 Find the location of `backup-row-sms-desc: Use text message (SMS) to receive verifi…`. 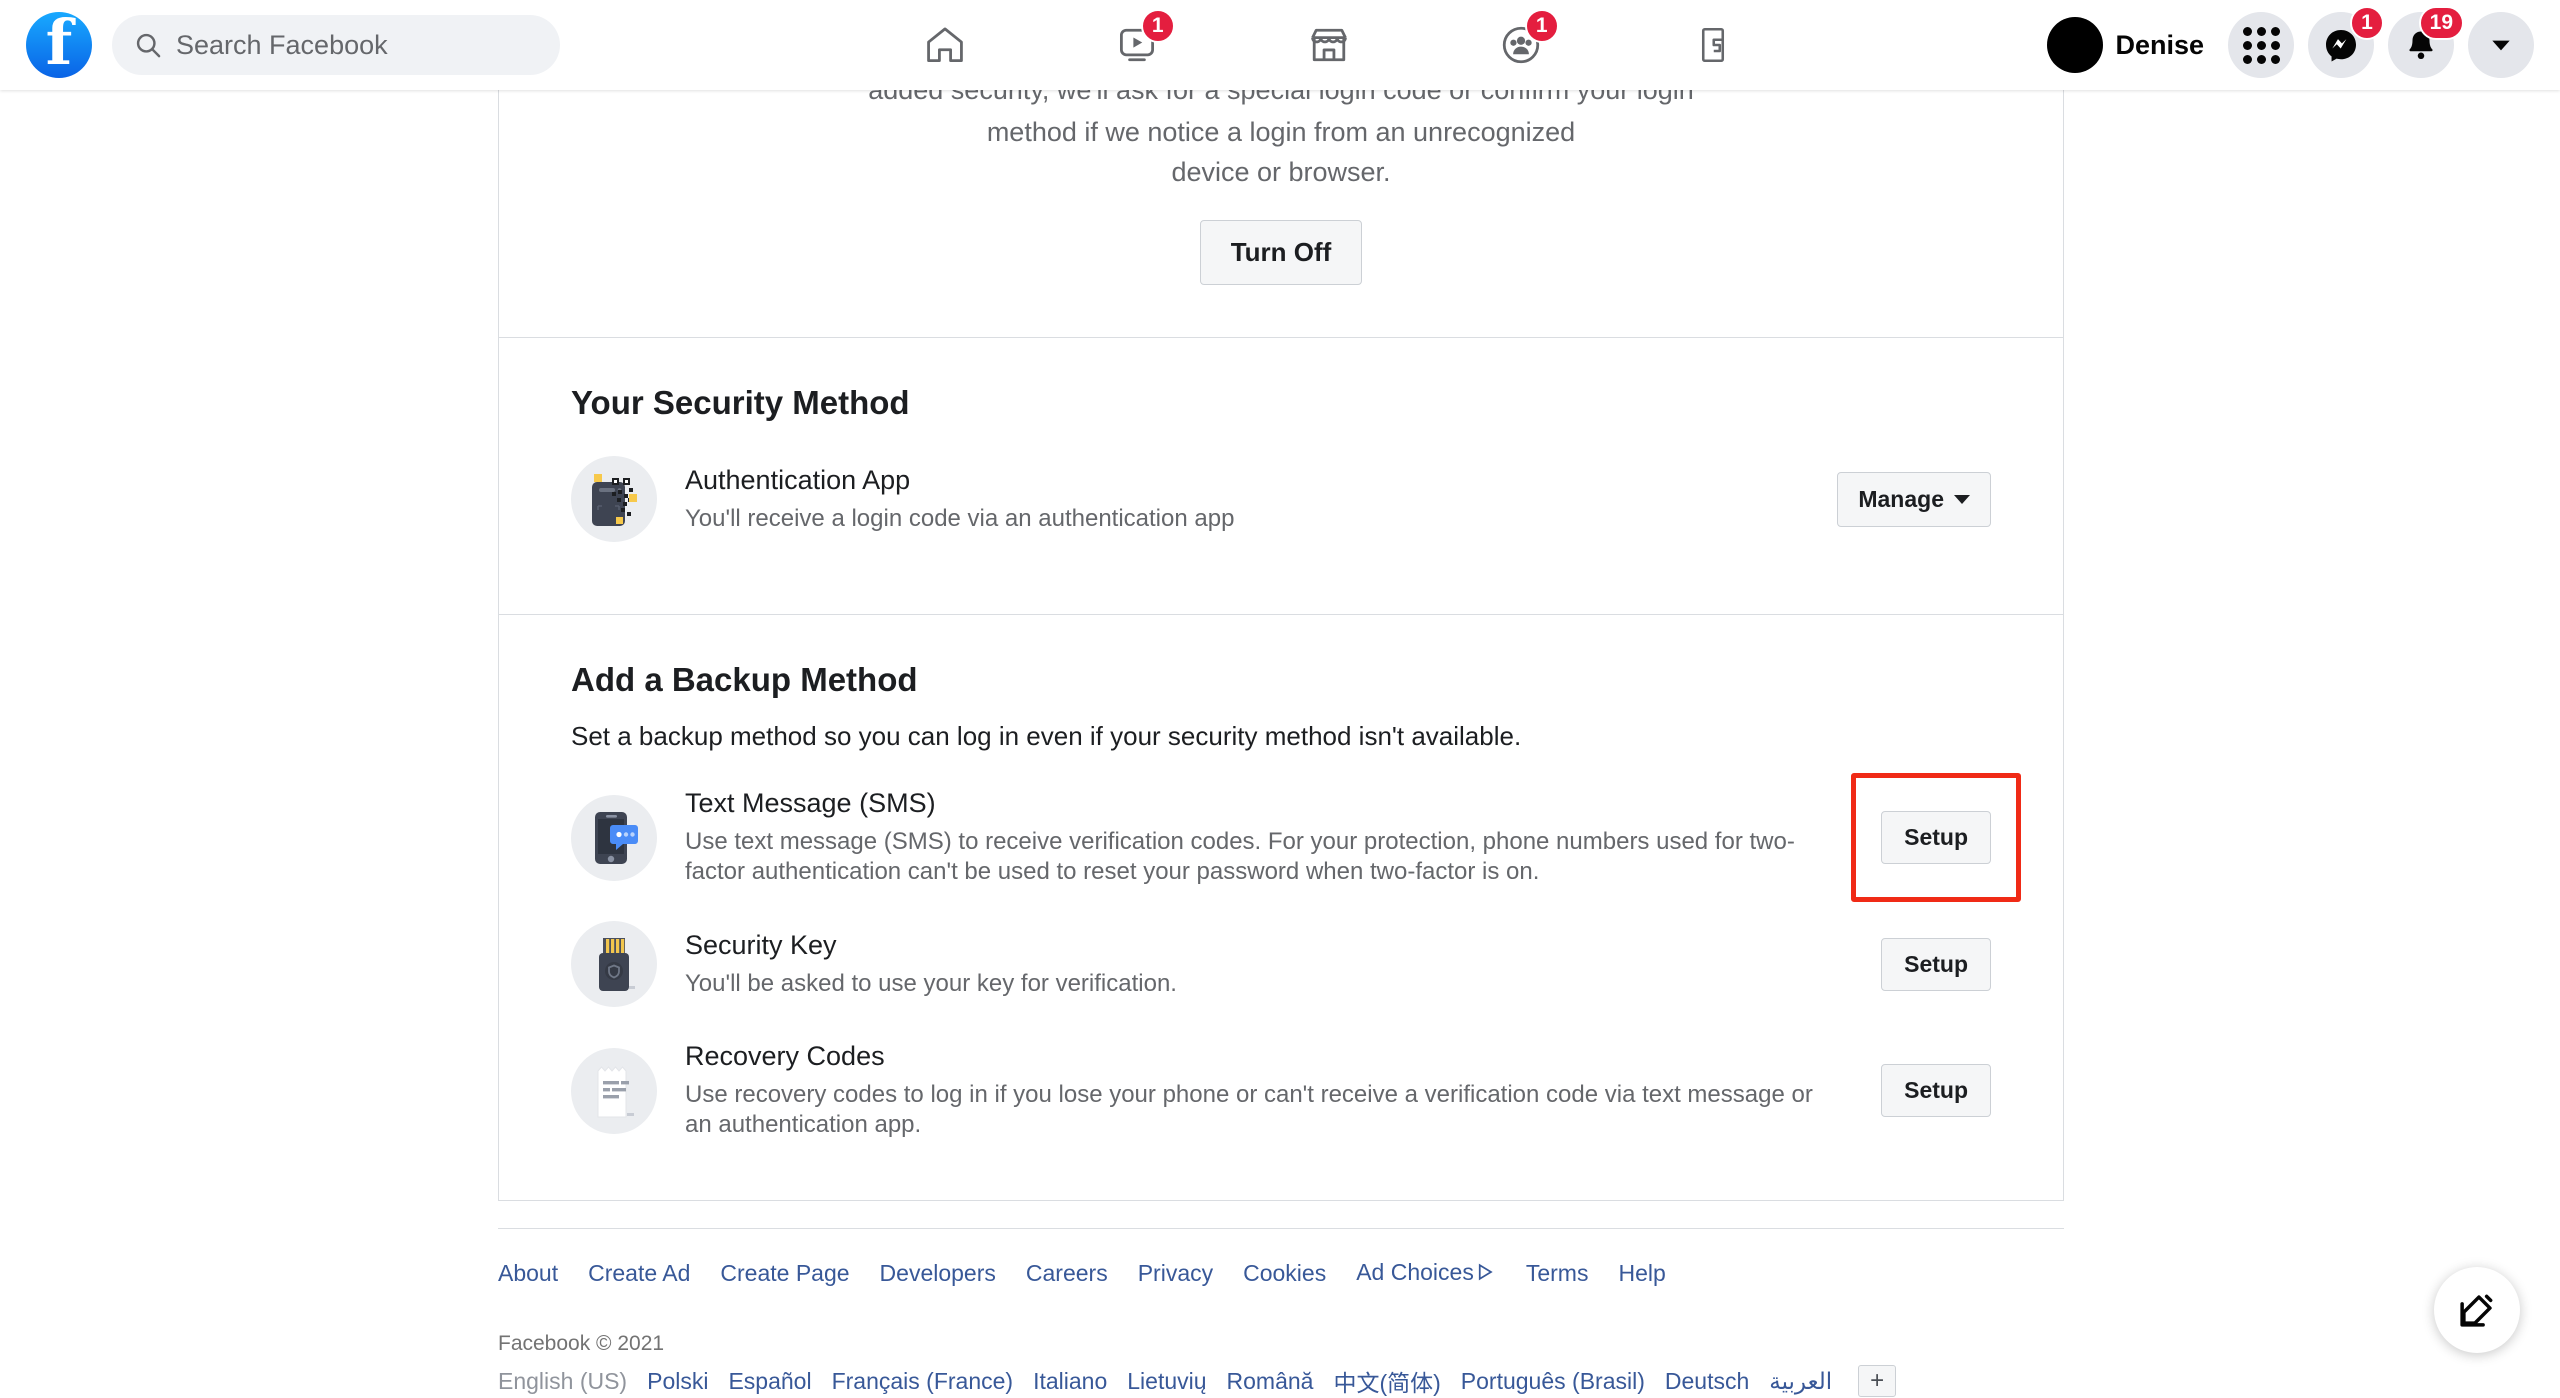

backup-row-sms-desc: Use text message (SMS) to receive verifi… is located at coordinates (1249, 853).